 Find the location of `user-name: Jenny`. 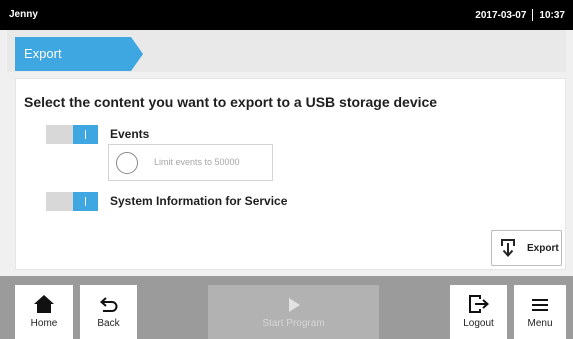

user-name: Jenny is located at coordinates (23, 14).